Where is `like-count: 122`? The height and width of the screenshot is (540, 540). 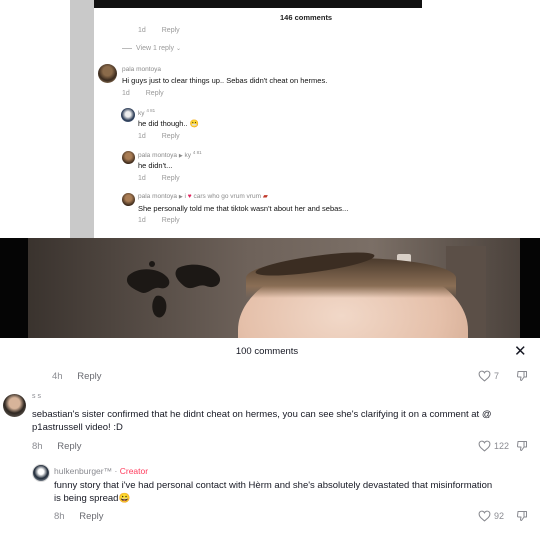
like-count: 122 is located at coordinates (502, 446).